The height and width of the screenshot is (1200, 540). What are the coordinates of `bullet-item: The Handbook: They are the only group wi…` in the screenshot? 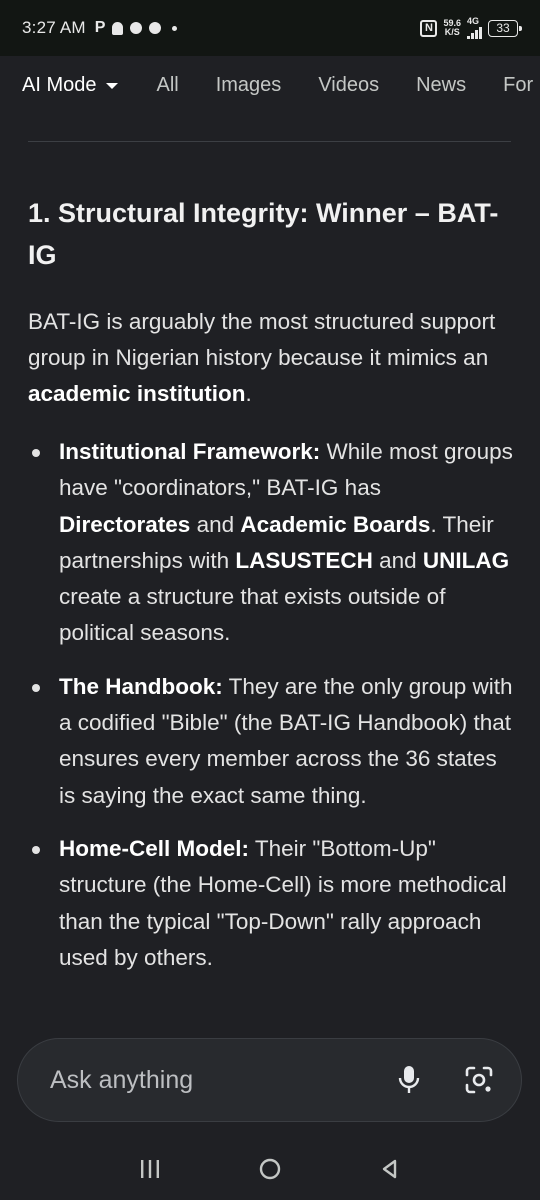 It's located at (273, 741).